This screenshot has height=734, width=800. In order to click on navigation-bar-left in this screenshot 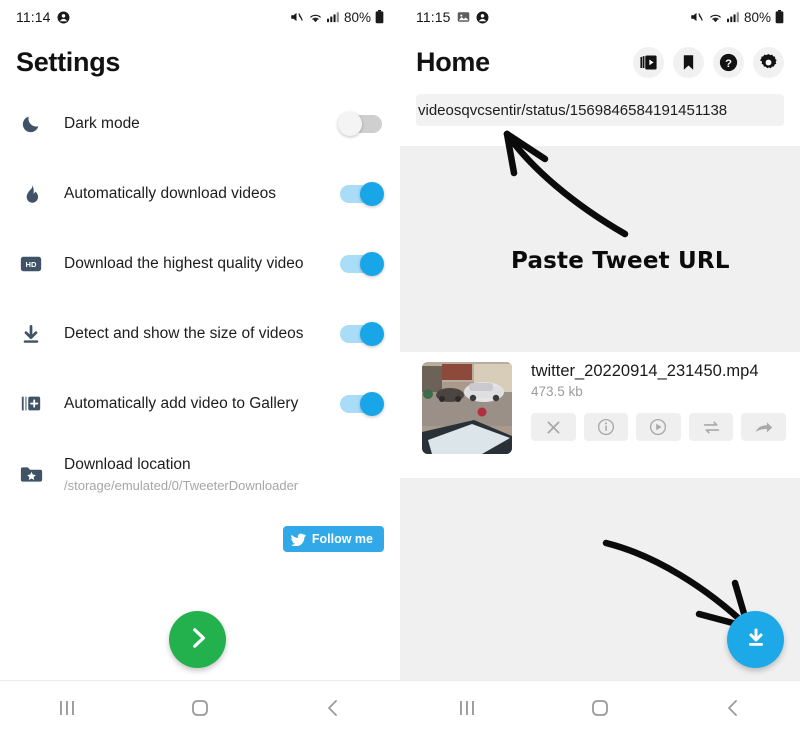, I will do `click(200, 707)`.